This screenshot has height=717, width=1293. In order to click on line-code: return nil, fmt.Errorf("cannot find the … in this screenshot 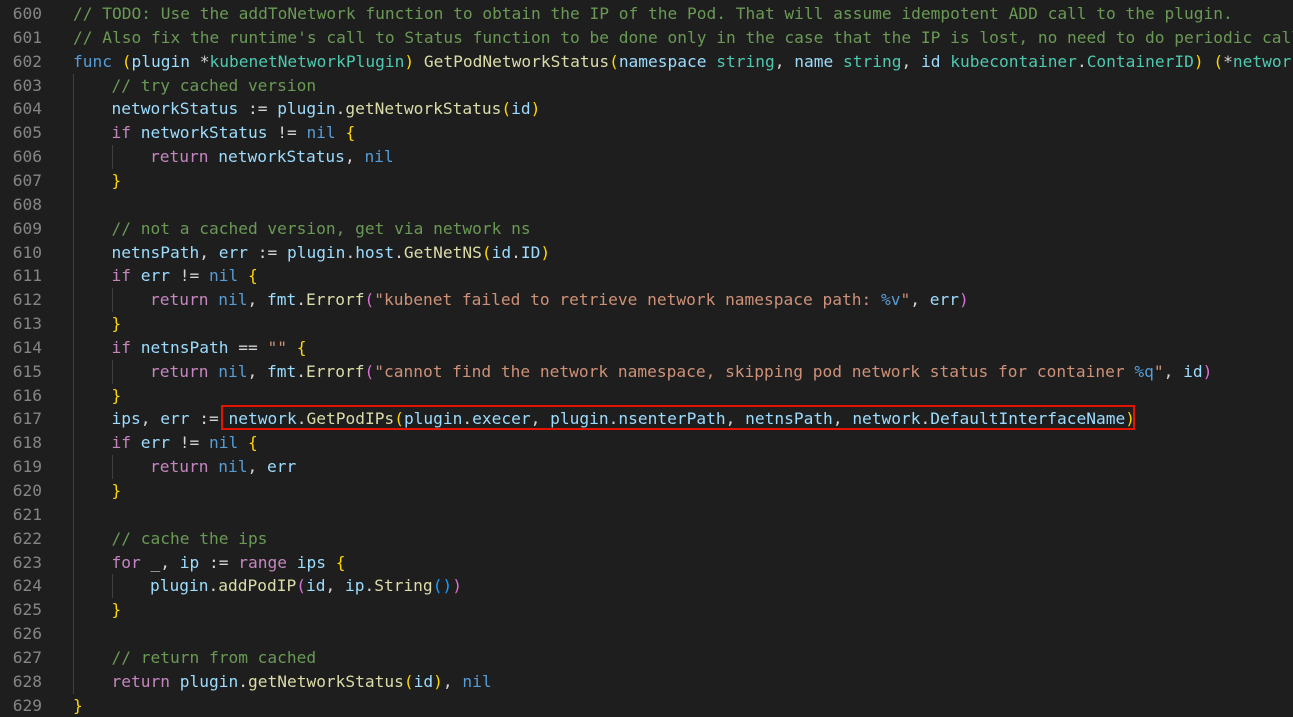, I will do `click(681, 372)`.